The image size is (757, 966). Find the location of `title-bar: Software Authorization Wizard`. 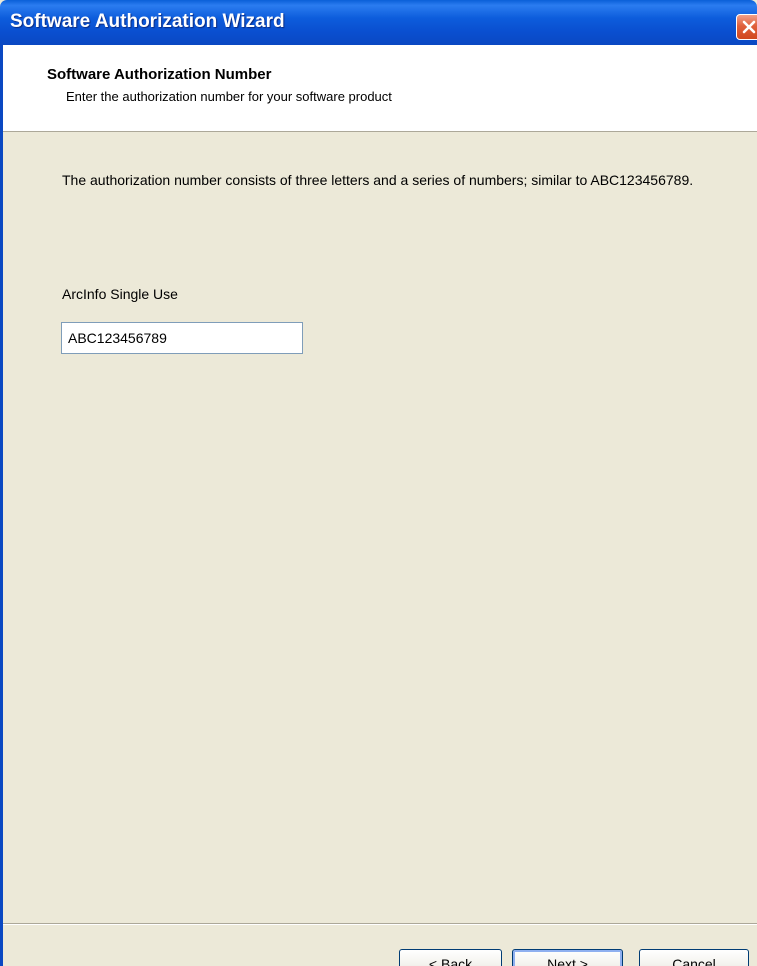

title-bar: Software Authorization Wizard is located at coordinates (378, 22).